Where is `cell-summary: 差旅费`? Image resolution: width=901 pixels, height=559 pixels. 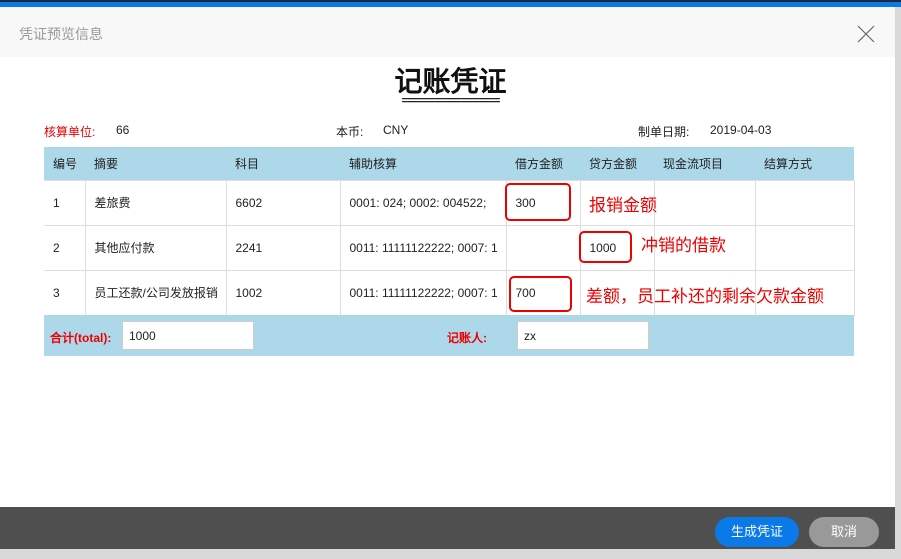
cell-summary: 差旅费 is located at coordinates (155, 202).